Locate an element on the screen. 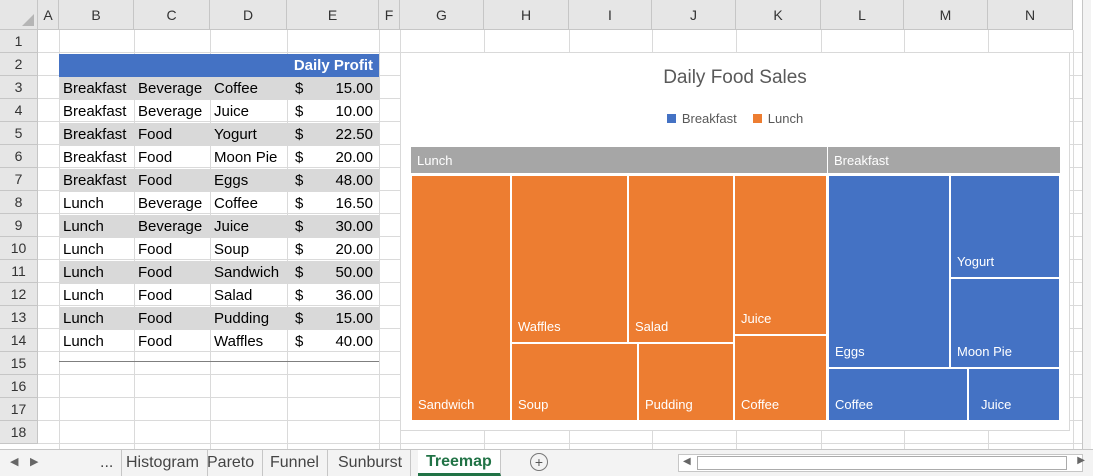 This screenshot has width=1093, height=476. column-header-j: J is located at coordinates (694, 15).